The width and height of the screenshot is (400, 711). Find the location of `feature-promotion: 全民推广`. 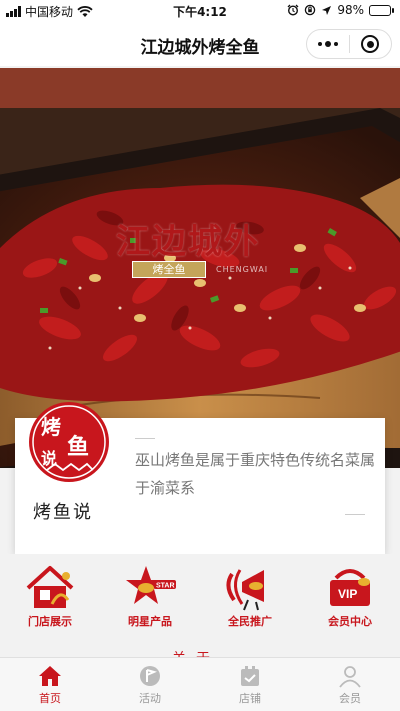

feature-promotion: 全民推广 is located at coordinates (250, 604).